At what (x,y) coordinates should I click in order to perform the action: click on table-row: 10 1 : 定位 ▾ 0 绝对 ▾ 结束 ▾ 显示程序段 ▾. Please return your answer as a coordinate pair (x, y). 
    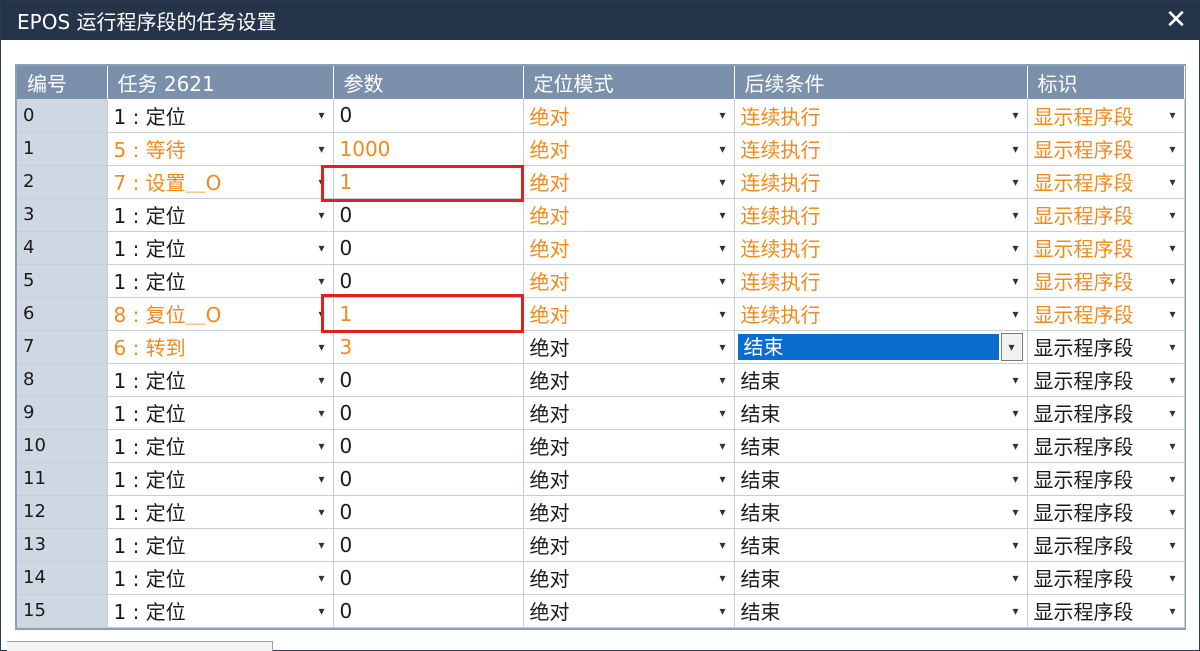
    Looking at the image, I should click on (601, 446).